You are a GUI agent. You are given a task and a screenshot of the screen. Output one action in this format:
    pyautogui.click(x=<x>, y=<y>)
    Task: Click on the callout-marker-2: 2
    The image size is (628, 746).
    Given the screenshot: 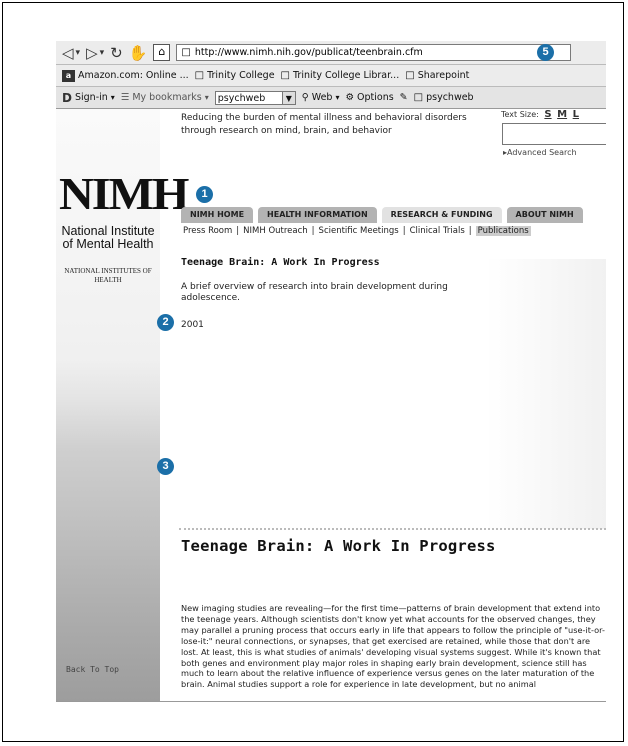 What is the action you would take?
    pyautogui.click(x=165, y=322)
    